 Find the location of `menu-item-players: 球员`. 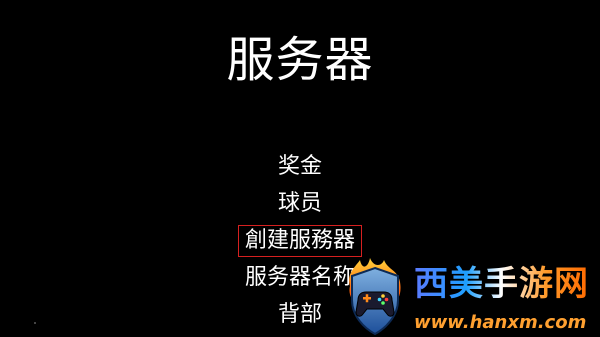

menu-item-players: 球员 is located at coordinates (300, 203).